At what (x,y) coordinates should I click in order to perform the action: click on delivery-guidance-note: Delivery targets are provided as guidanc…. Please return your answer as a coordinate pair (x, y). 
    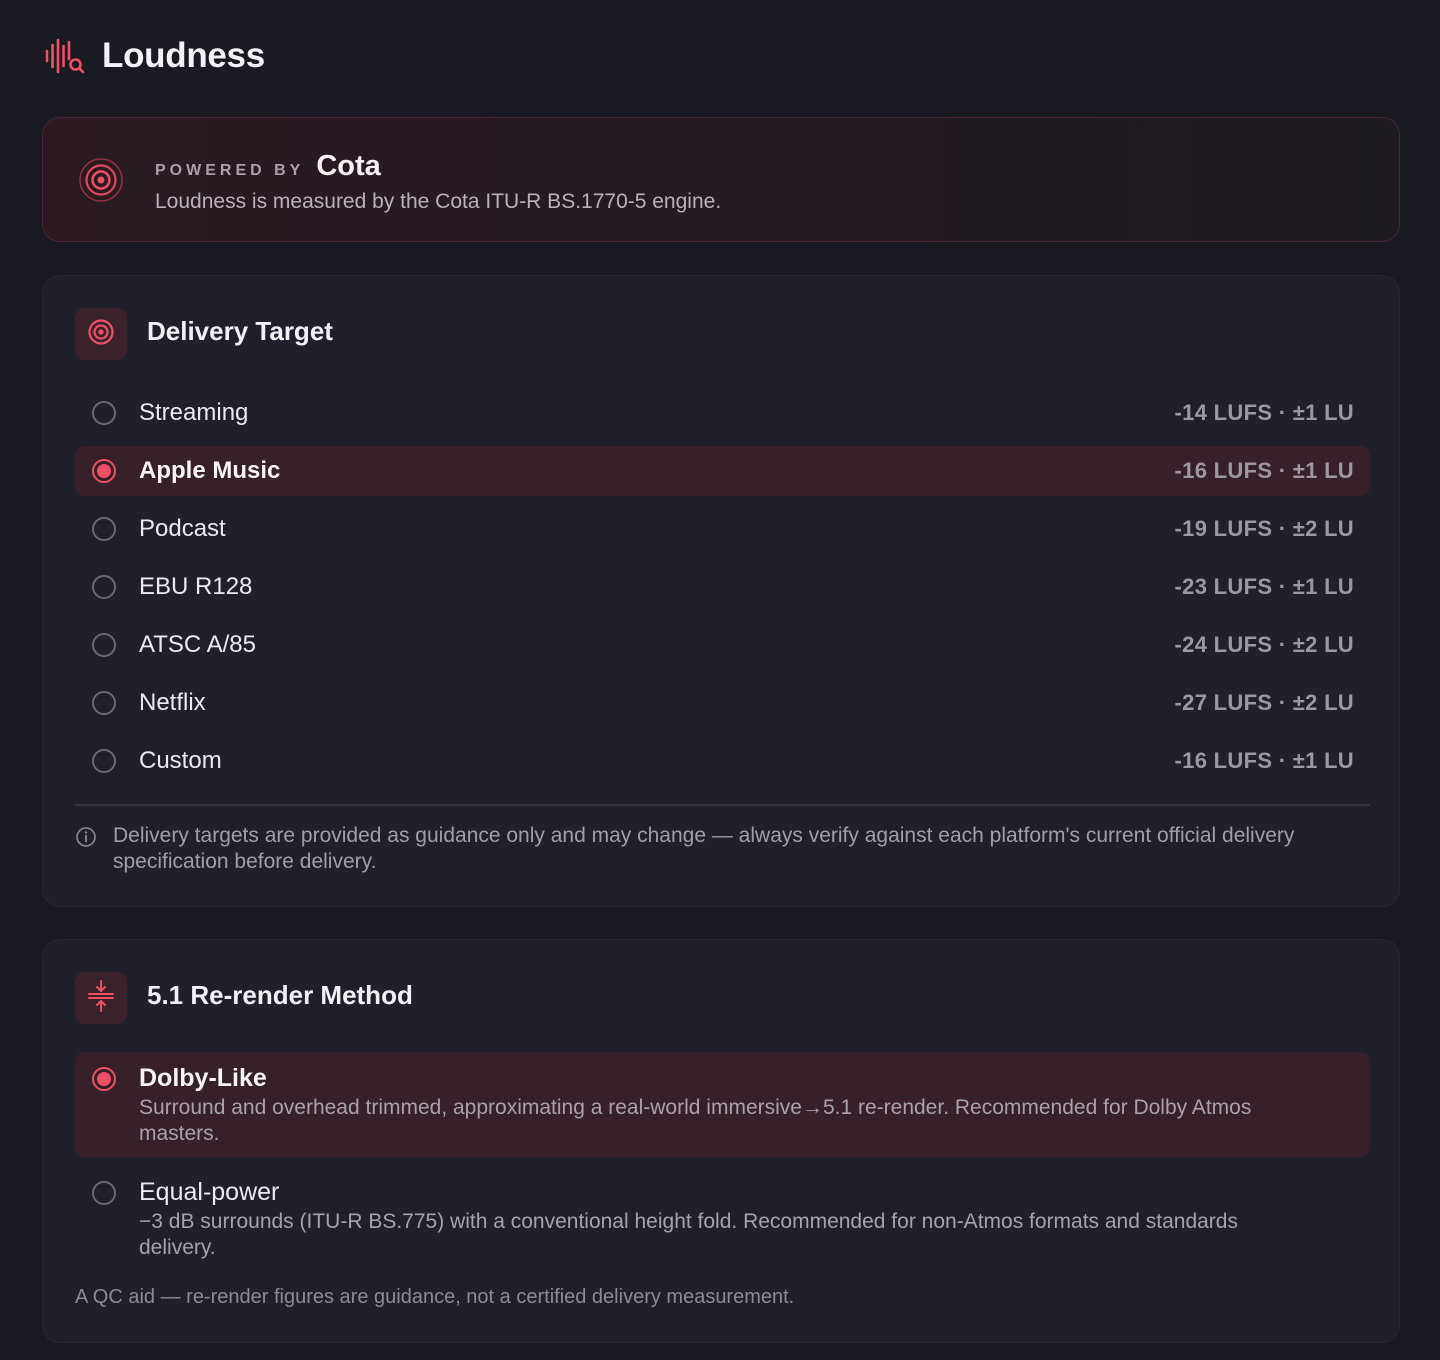
    Looking at the image, I should click on (705, 849).